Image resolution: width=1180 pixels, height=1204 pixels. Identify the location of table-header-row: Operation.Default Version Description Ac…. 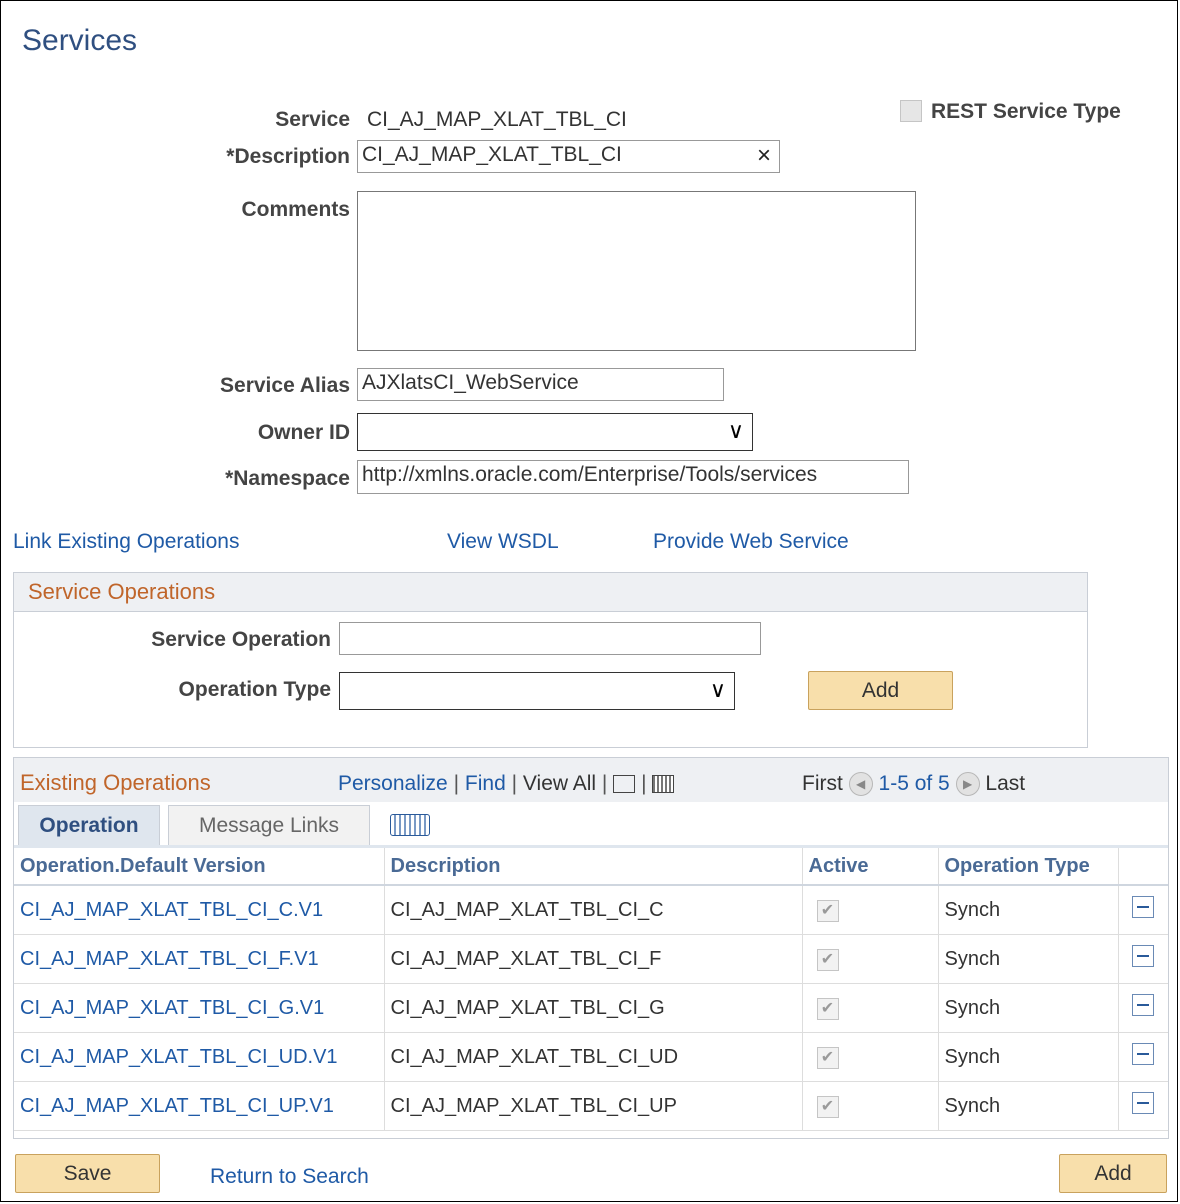
(591, 867).